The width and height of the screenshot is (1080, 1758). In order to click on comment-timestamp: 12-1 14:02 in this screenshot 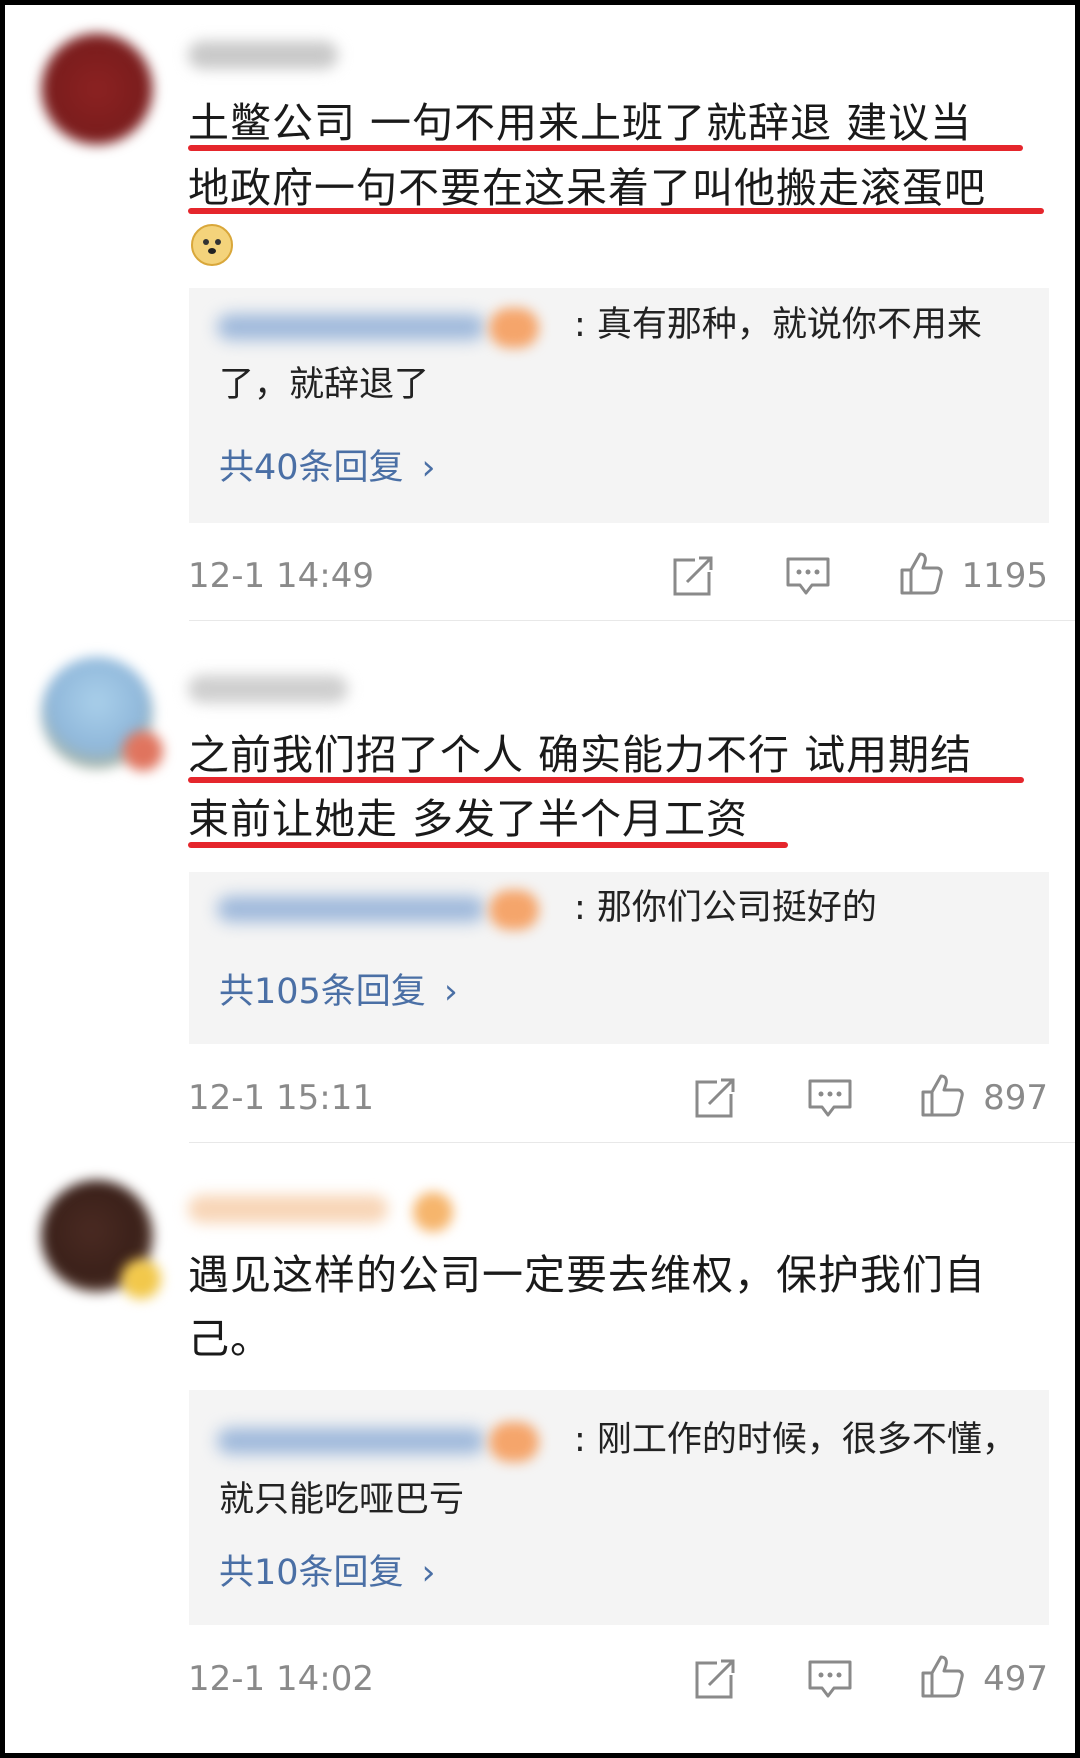, I will do `click(281, 1679)`.